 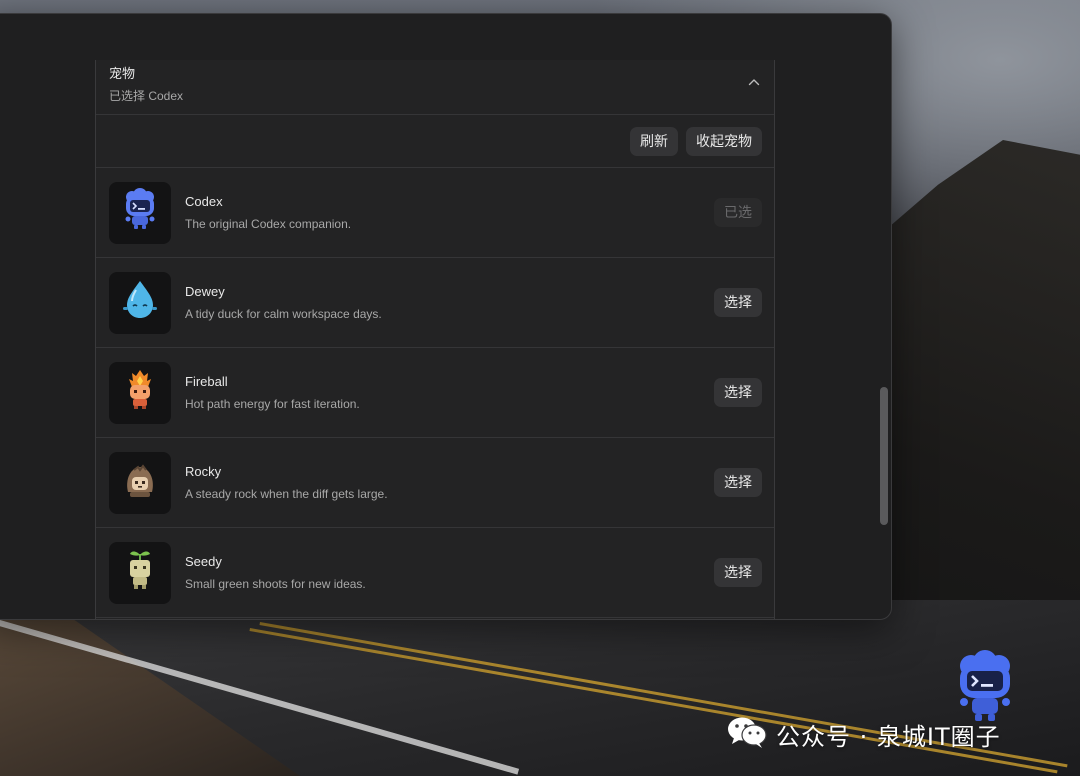 What do you see at coordinates (205, 291) in the screenshot?
I see `pet-name: Dewey` at bounding box center [205, 291].